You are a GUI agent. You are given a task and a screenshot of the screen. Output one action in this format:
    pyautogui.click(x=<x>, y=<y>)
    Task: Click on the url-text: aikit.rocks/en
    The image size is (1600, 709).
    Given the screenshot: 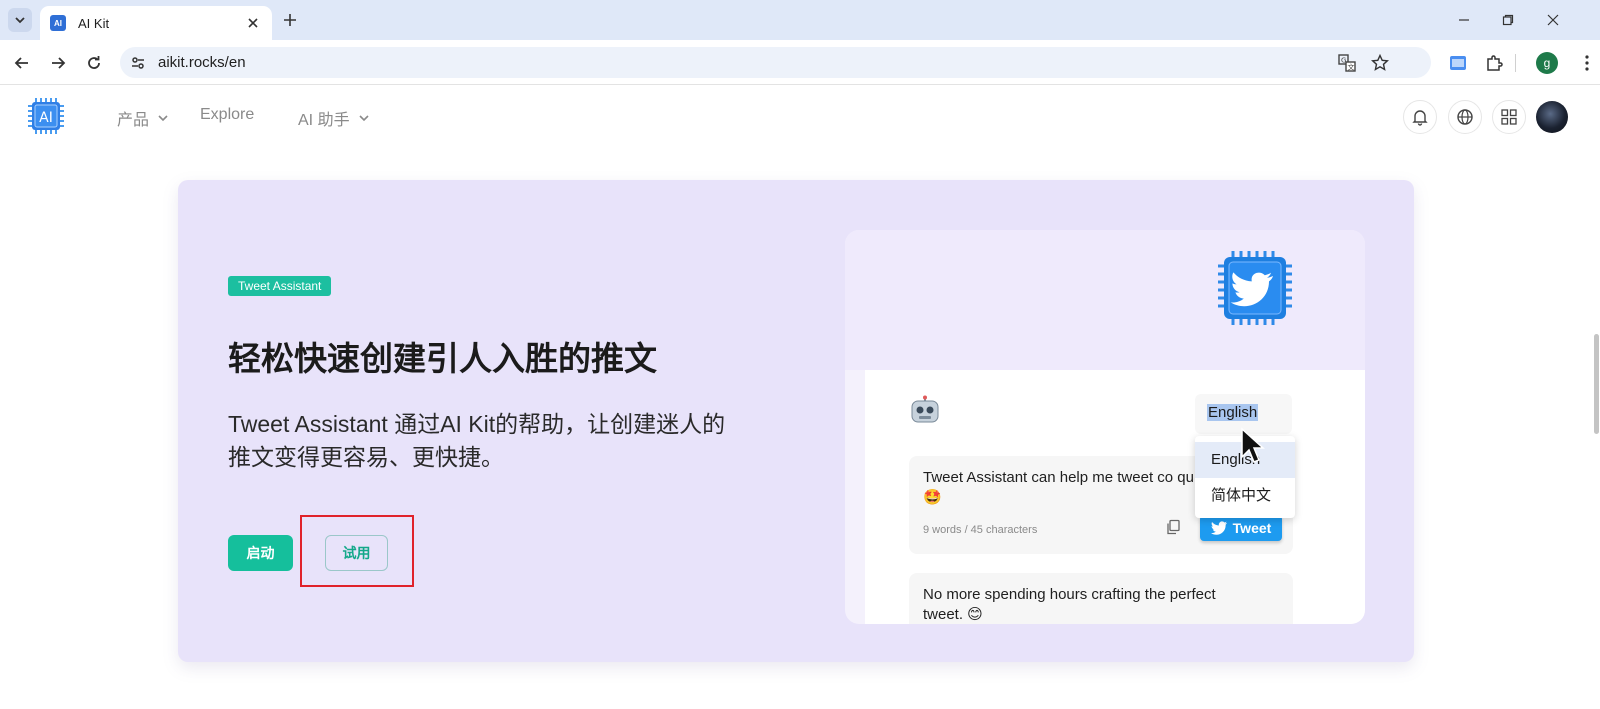 What is the action you would take?
    pyautogui.click(x=202, y=62)
    